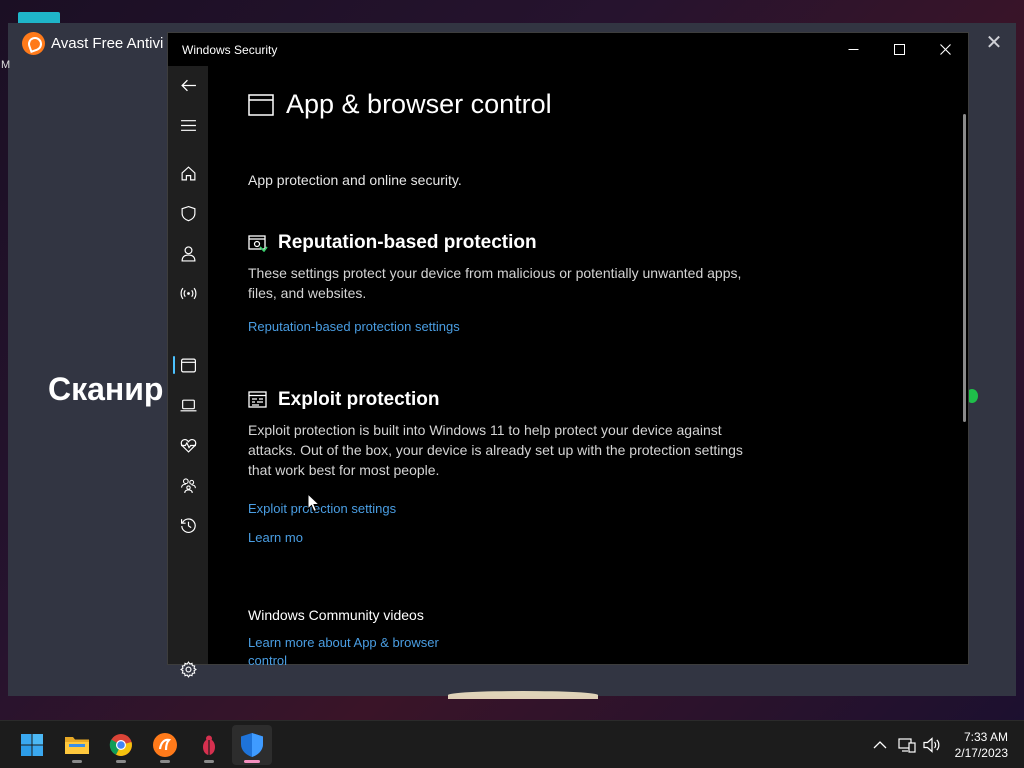 The image size is (1024, 768). Describe the element at coordinates (981, 745) in the screenshot. I see `taskbar-clock: 7:33 AM 2/17/2023` at that location.